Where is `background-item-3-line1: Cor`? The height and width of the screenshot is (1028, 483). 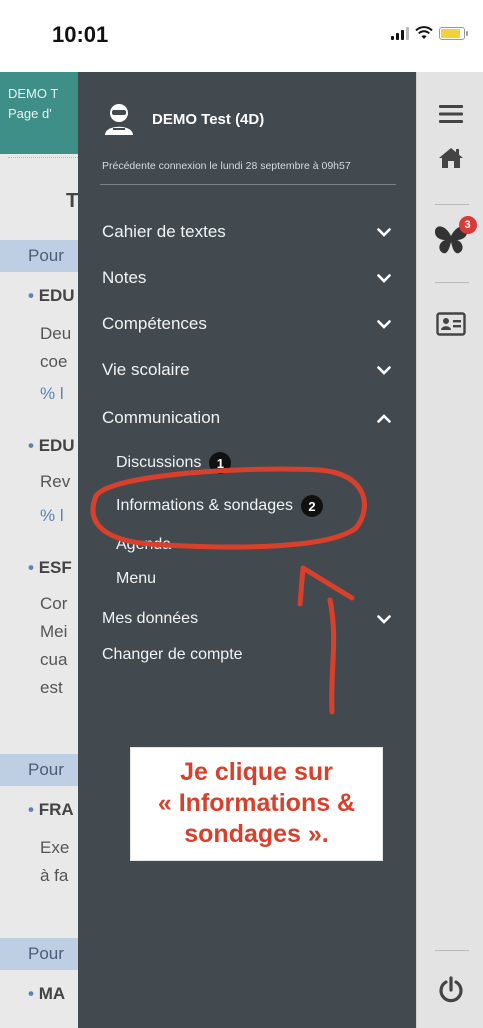 background-item-3-line1: Cor is located at coordinates (54, 603).